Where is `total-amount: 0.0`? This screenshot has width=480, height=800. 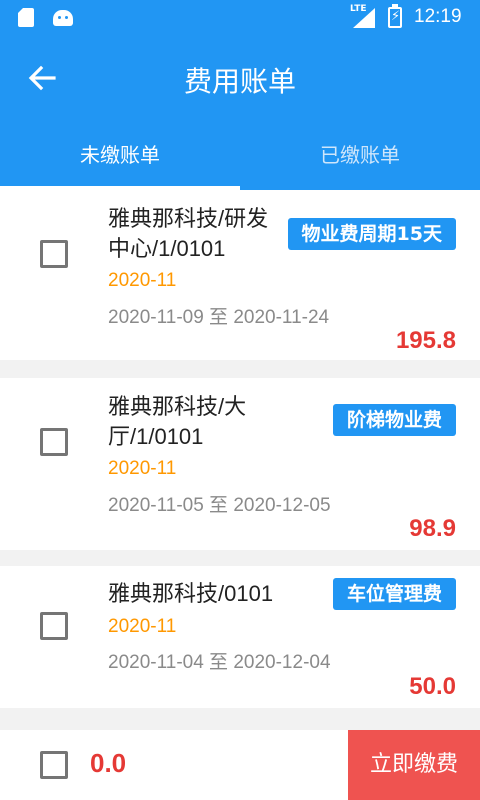
total-amount: 0.0 is located at coordinates (108, 763).